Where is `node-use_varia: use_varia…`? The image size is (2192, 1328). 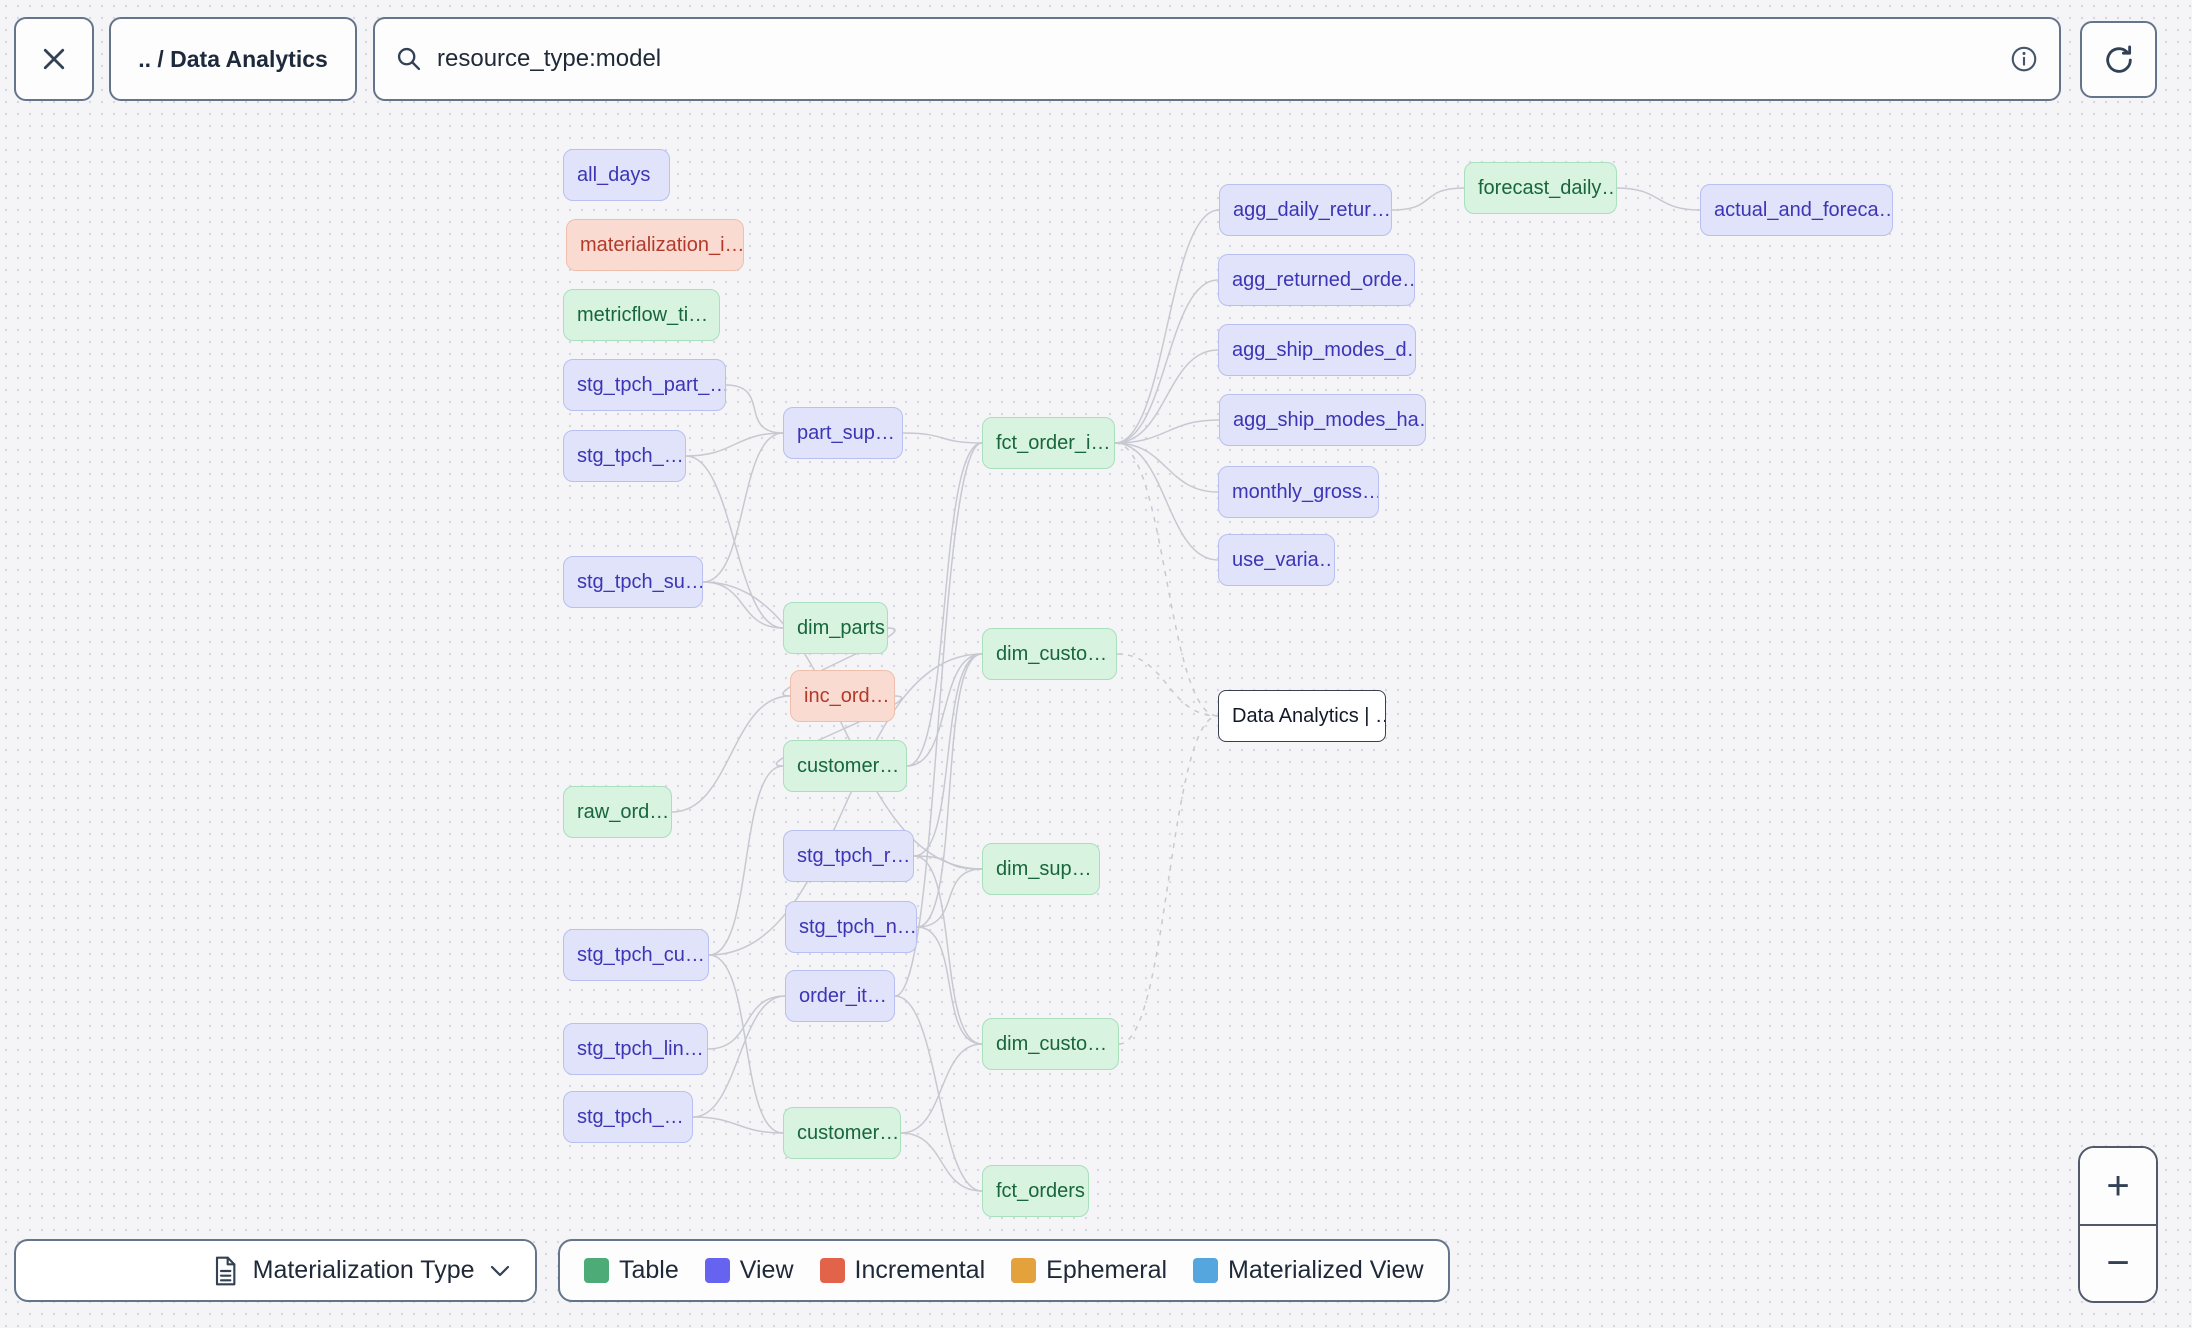
node-use_varia: use_varia… is located at coordinates (1276, 560).